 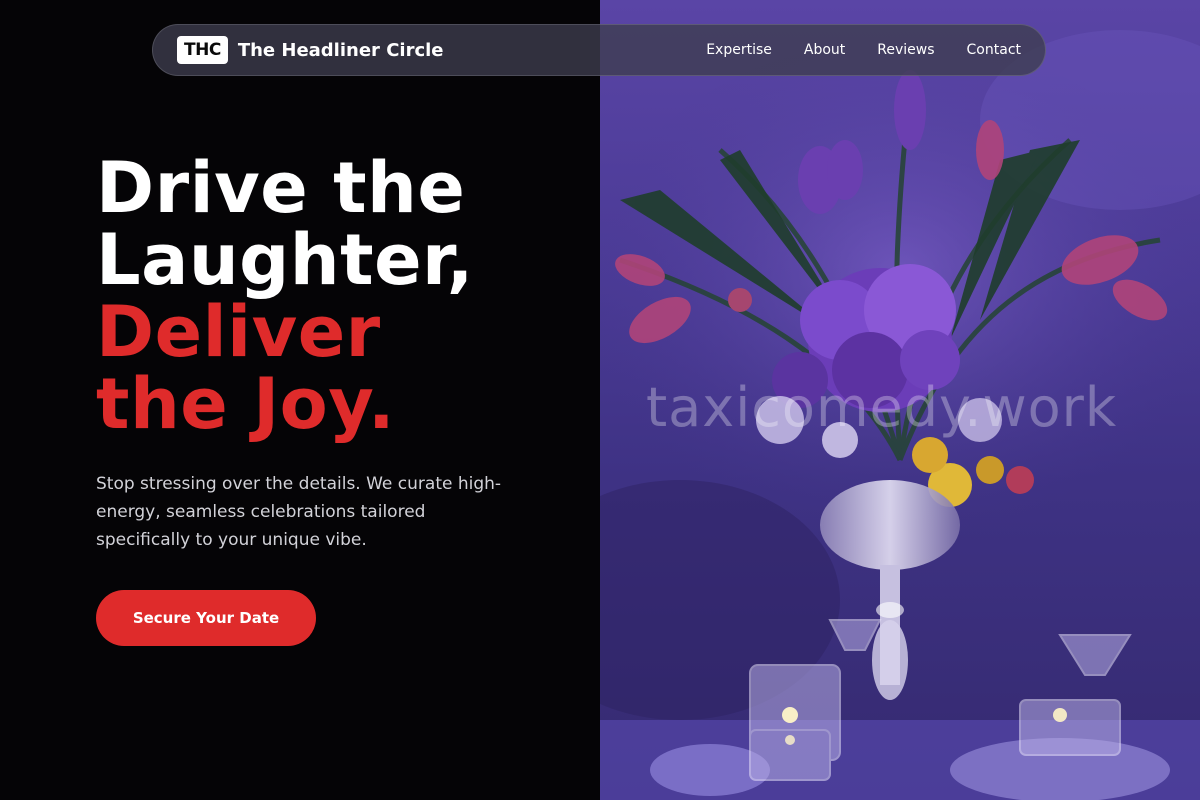 What do you see at coordinates (863, 50) in the screenshot?
I see `nav-links: Expertise About Reviews Contact` at bounding box center [863, 50].